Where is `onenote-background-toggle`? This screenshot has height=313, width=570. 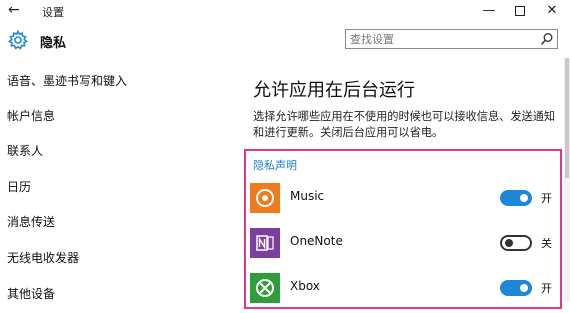
onenote-background-toggle is located at coordinates (516, 243).